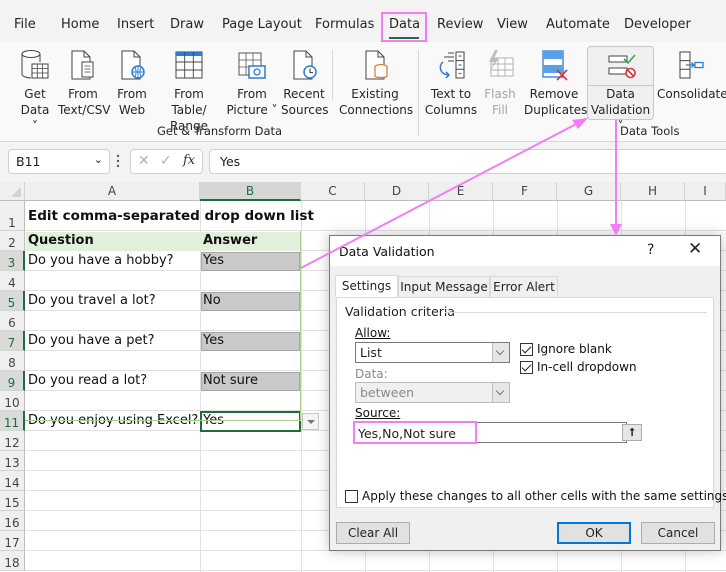  Describe the element at coordinates (132, 110) in the screenshot. I see `from-web-label-2: Web` at that location.